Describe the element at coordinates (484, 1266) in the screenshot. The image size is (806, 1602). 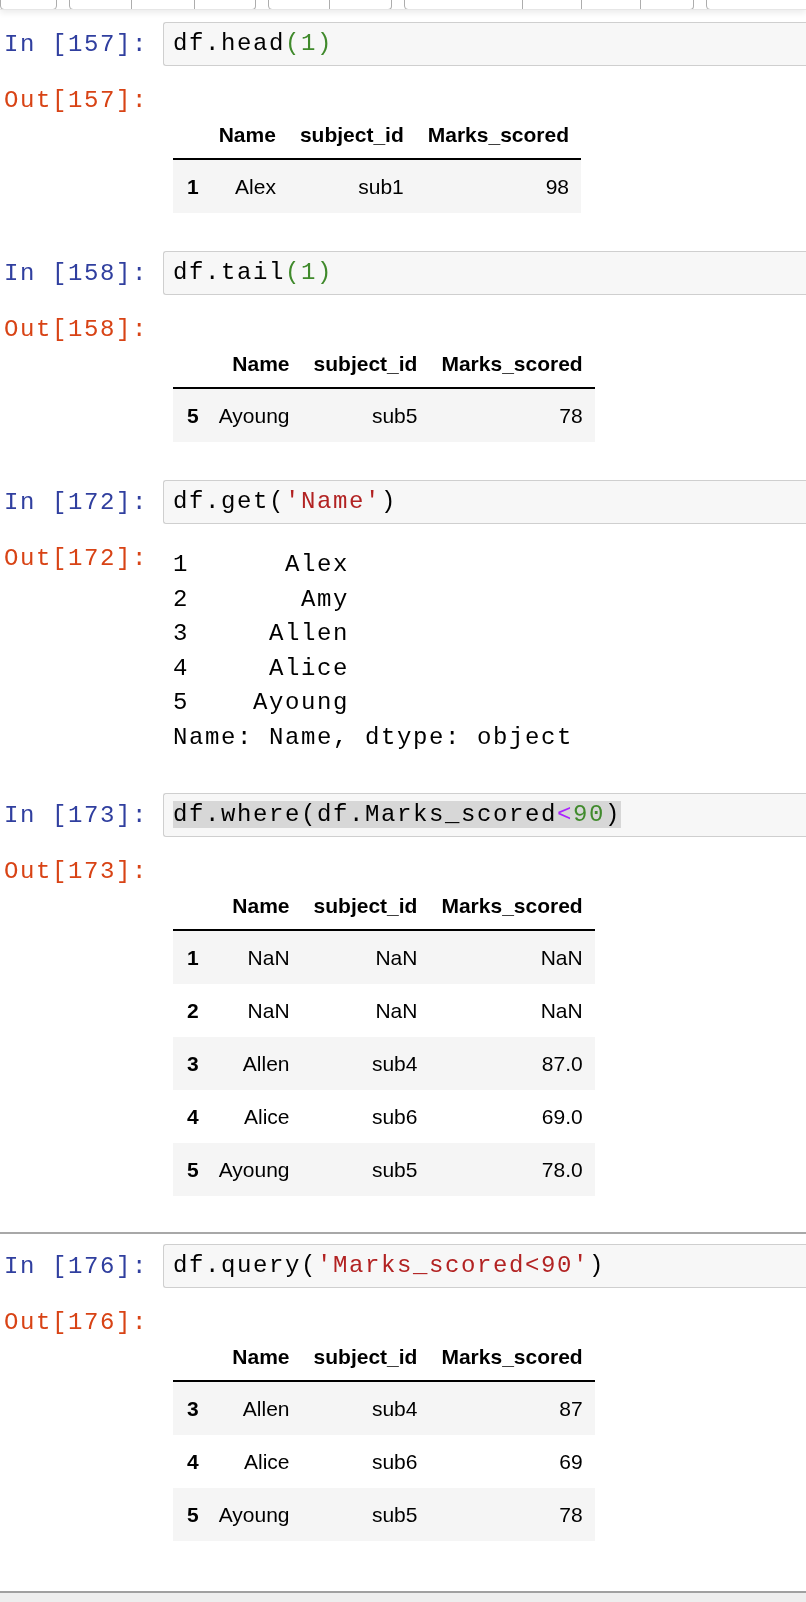
I see `code-cell: df.query('Marks_scored<90')` at that location.